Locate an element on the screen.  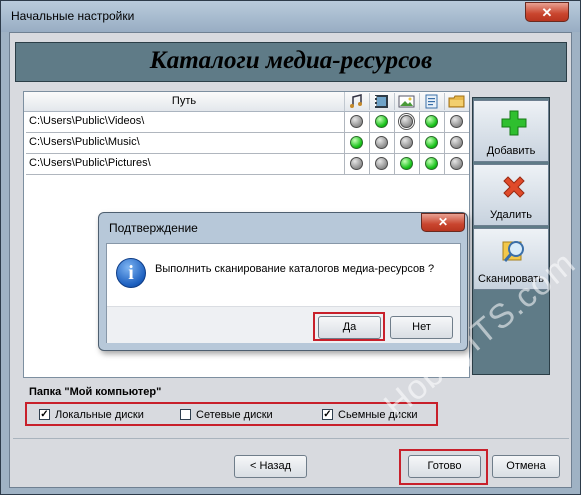
row-path: C:\Users\Public\Music\ is located at coordinates (84, 142).